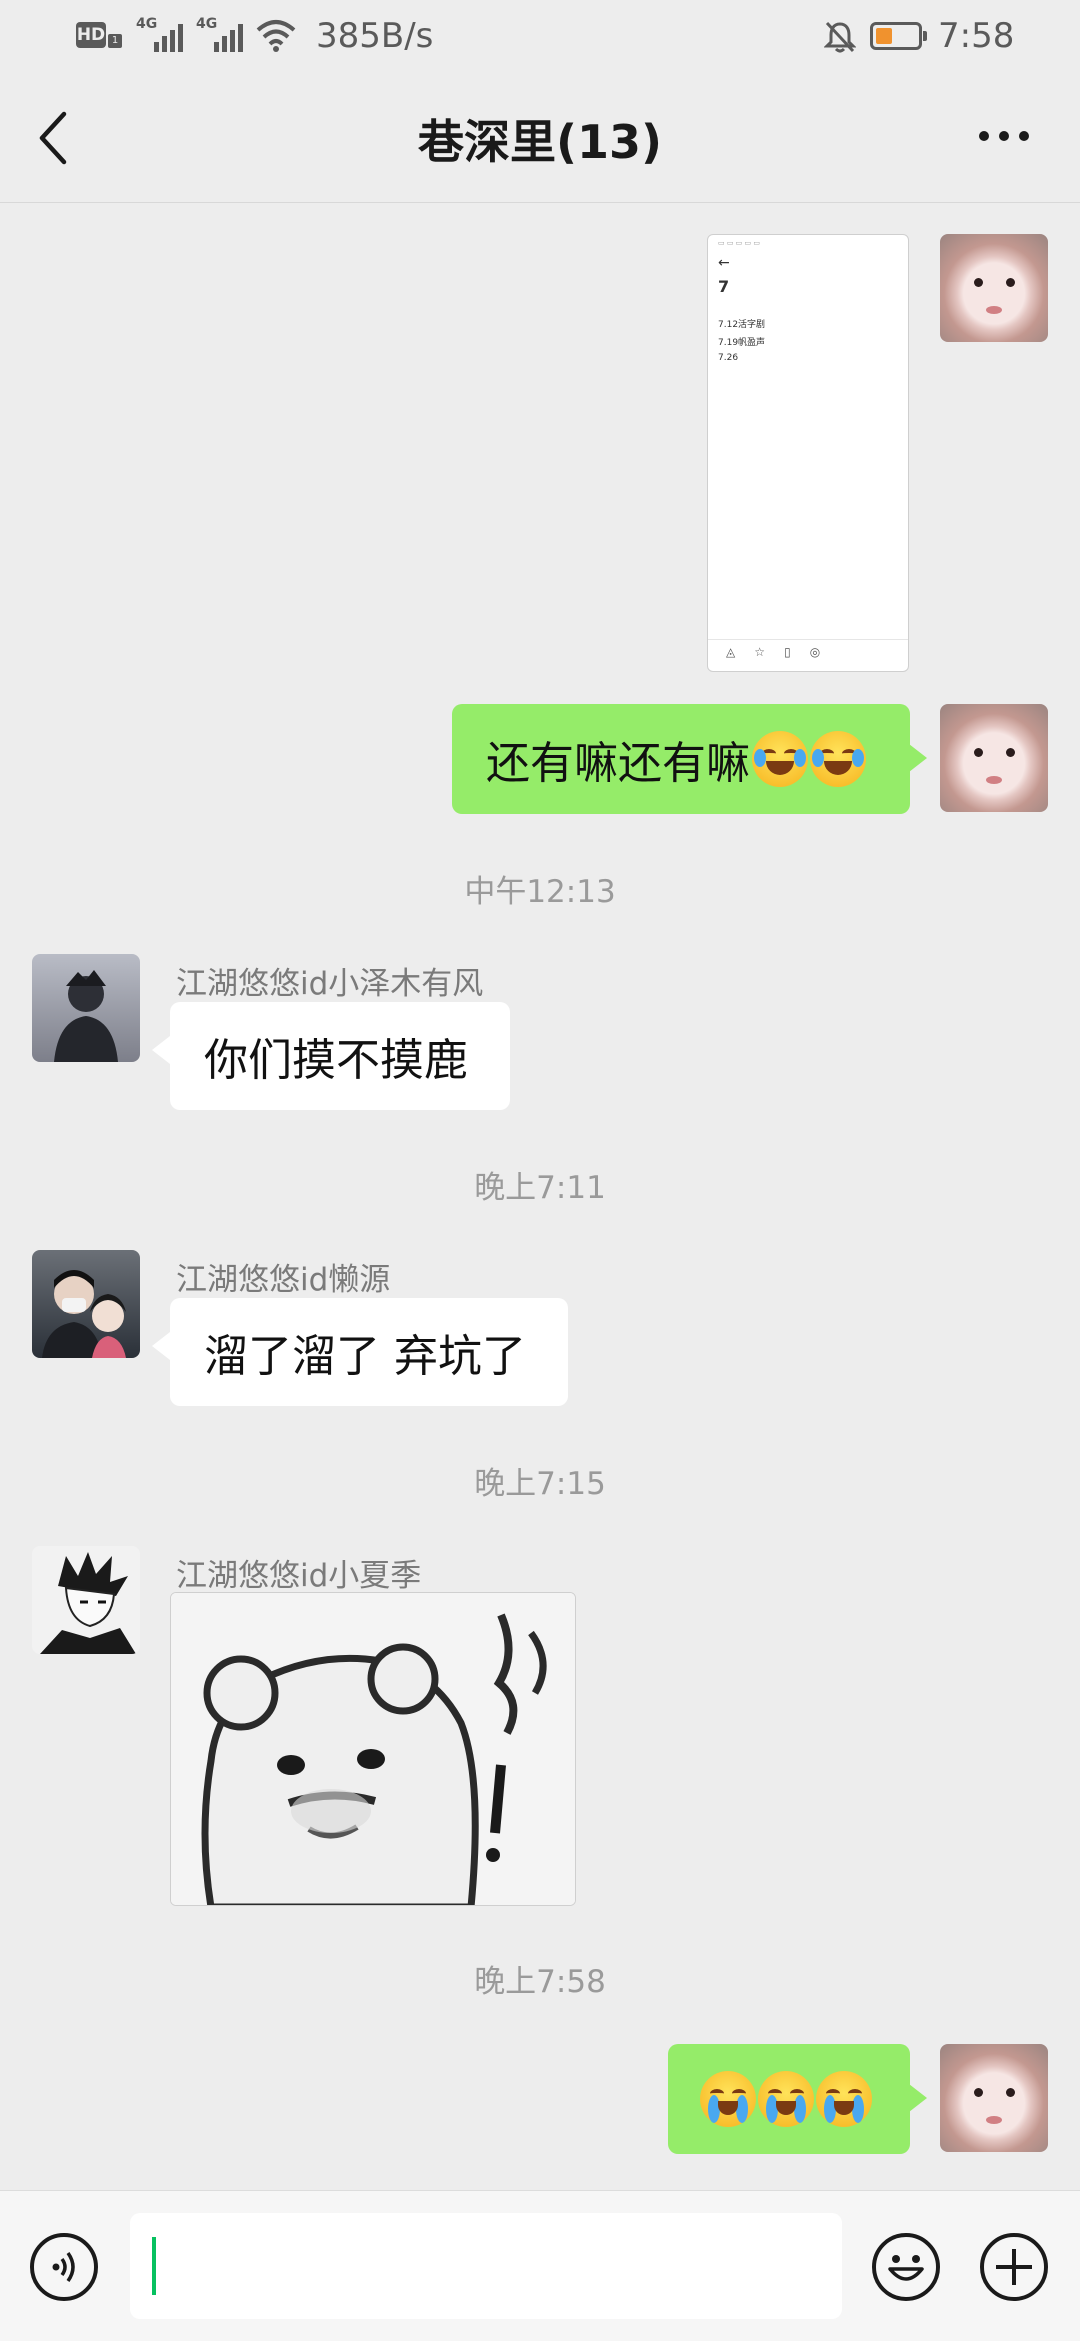 The height and width of the screenshot is (2341, 1080). I want to click on message-bubble-incoming: 溜了溜了 弃坑了, so click(369, 1352).